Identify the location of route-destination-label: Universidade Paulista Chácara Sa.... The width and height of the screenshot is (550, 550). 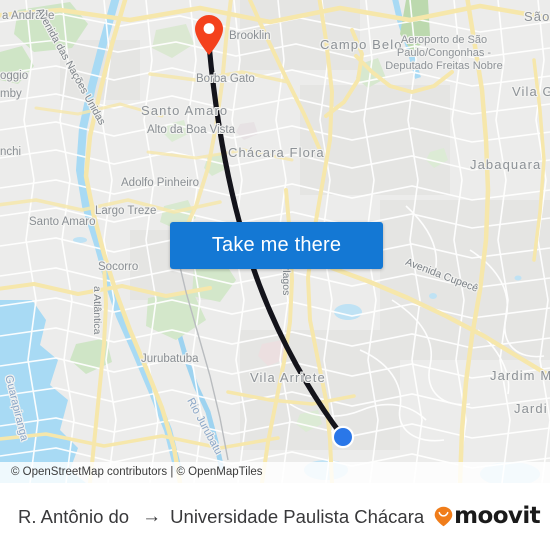
(300, 516).